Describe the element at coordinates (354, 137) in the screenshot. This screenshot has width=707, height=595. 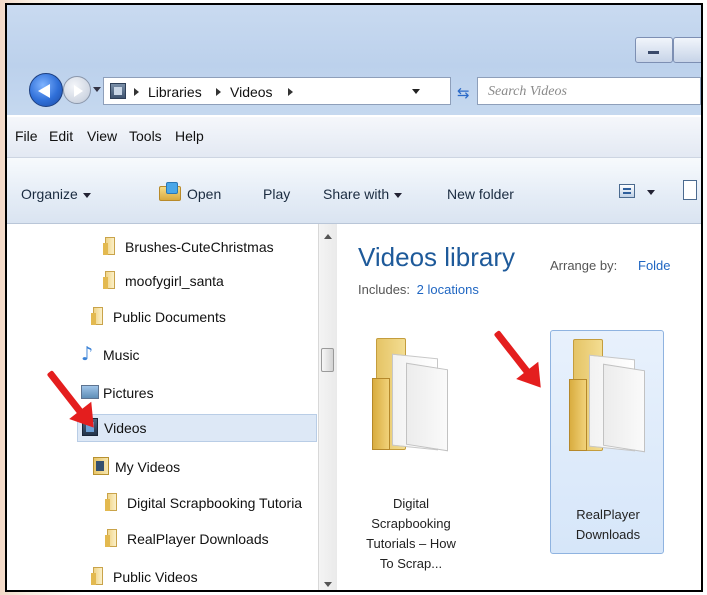
I see `menu-bar: File Edit View Tools Help` at that location.